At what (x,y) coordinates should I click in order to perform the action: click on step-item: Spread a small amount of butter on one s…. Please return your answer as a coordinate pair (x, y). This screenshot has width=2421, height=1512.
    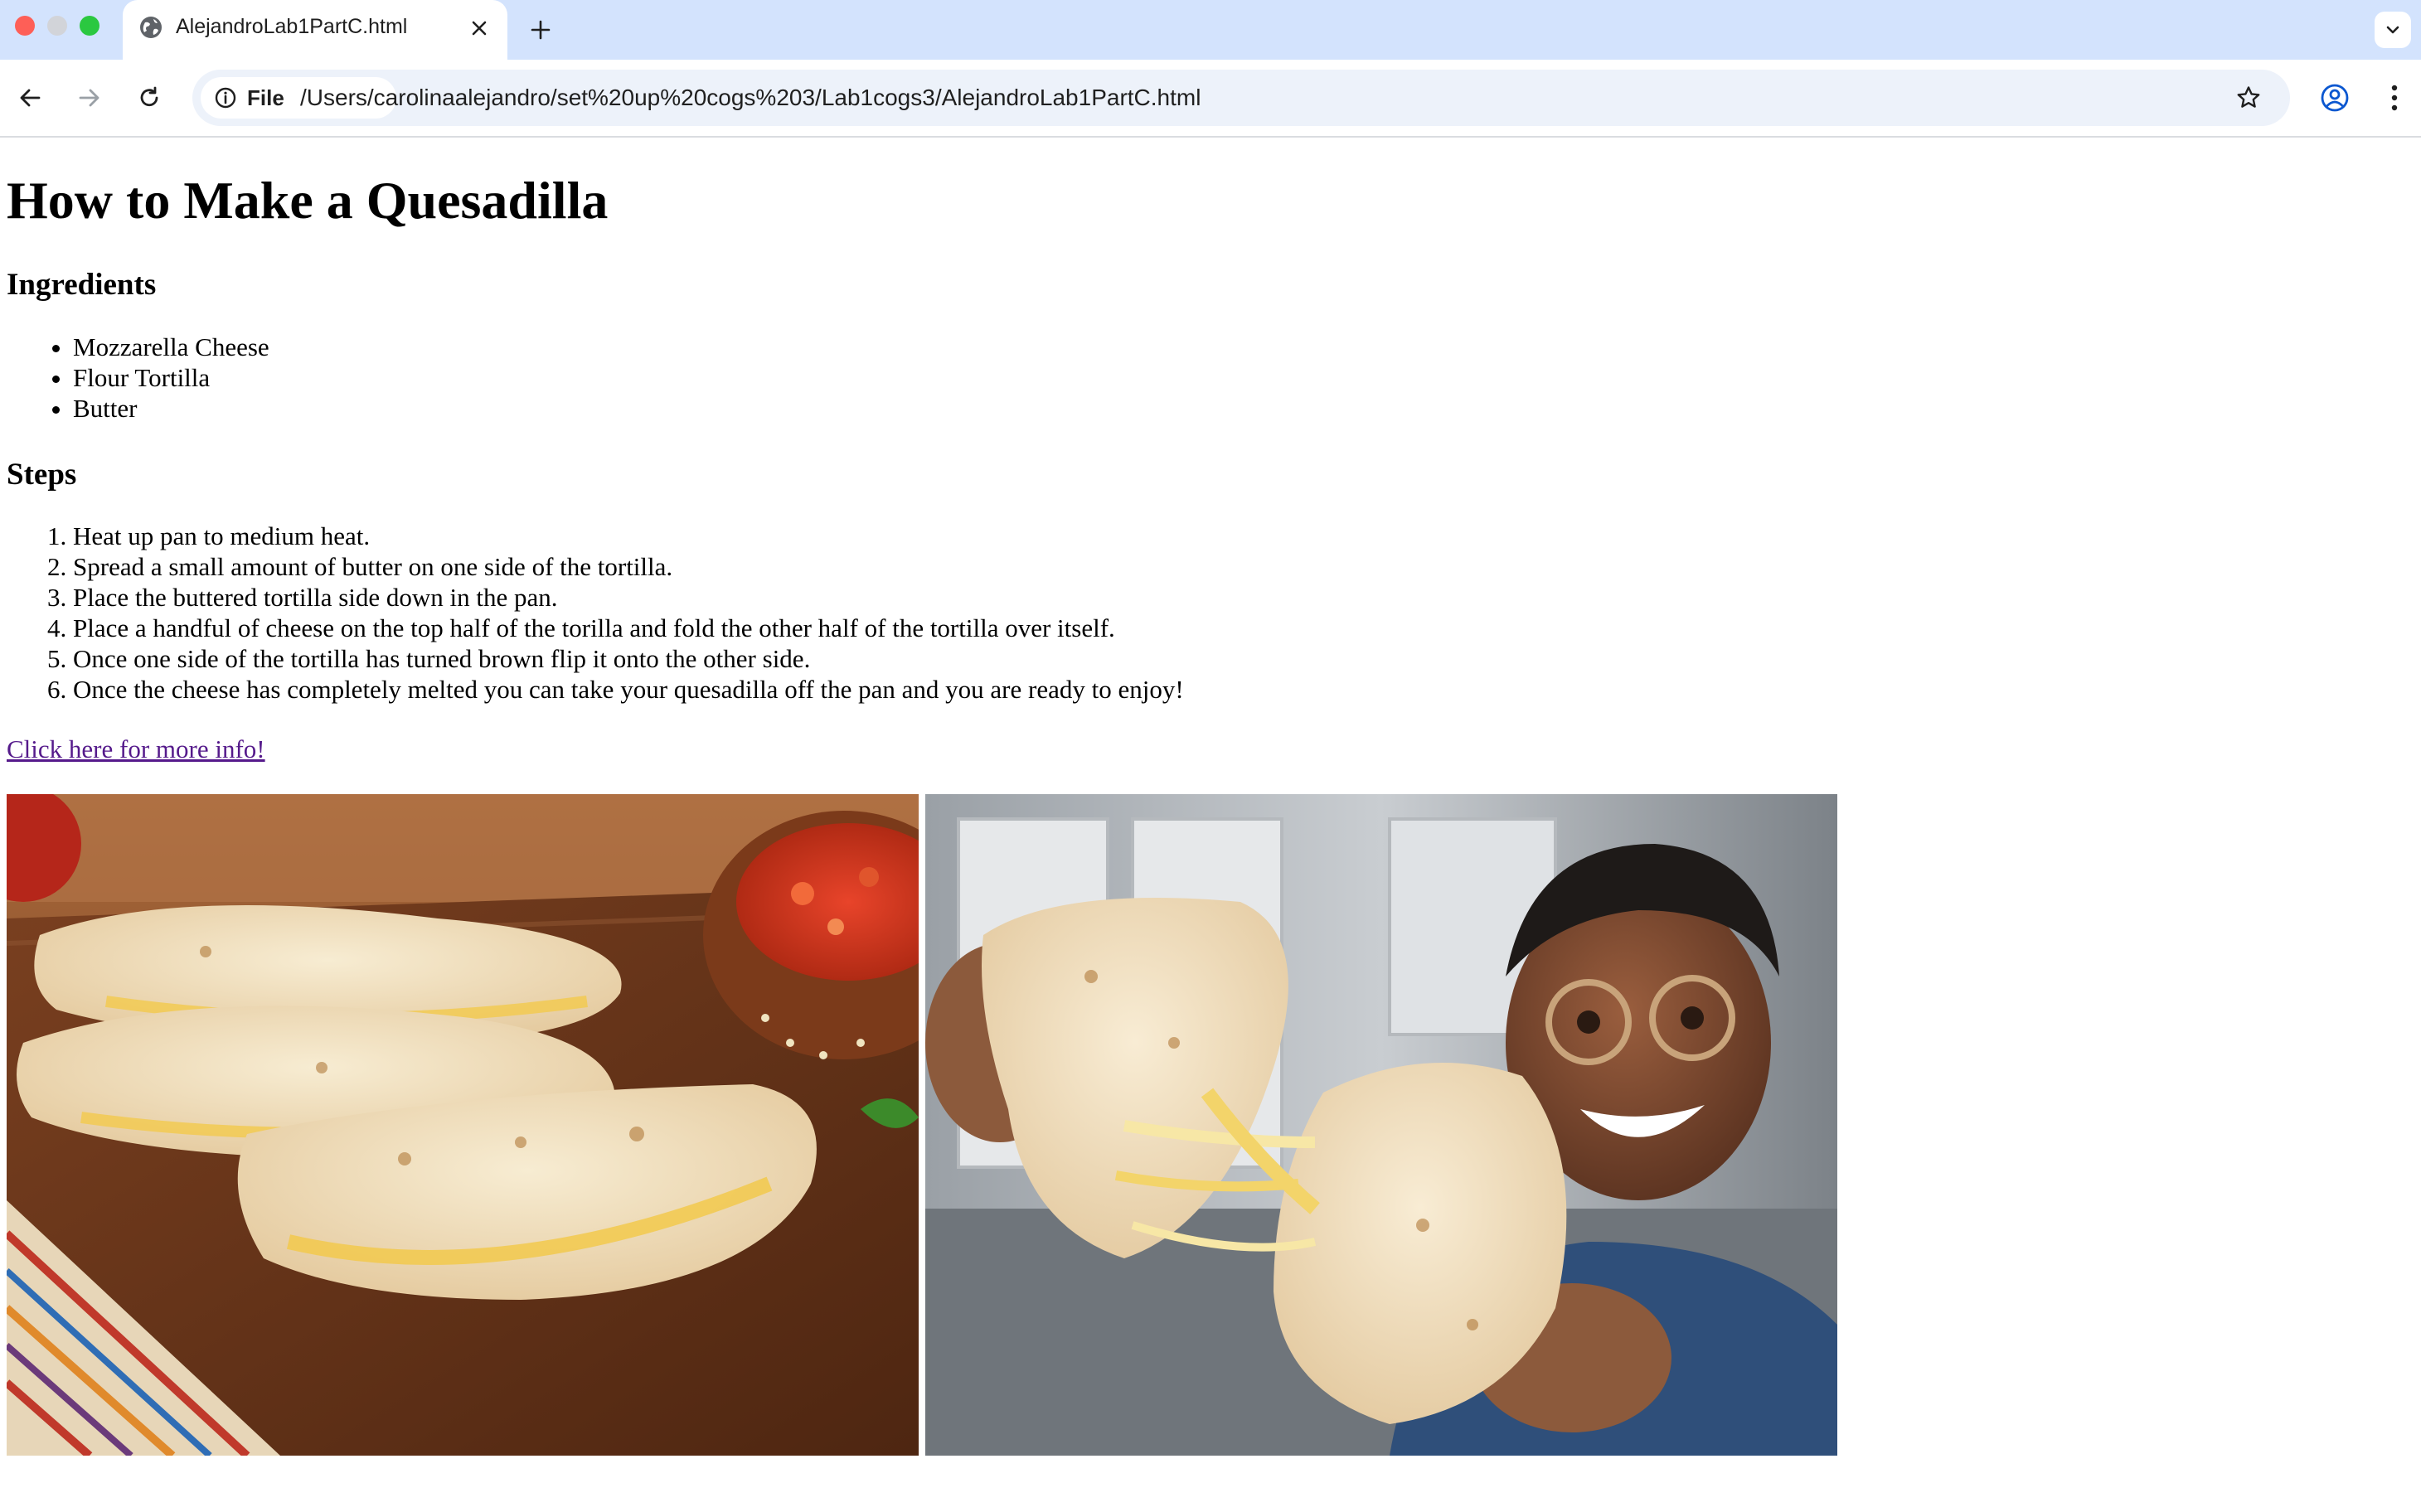
    Looking at the image, I should click on (628, 566).